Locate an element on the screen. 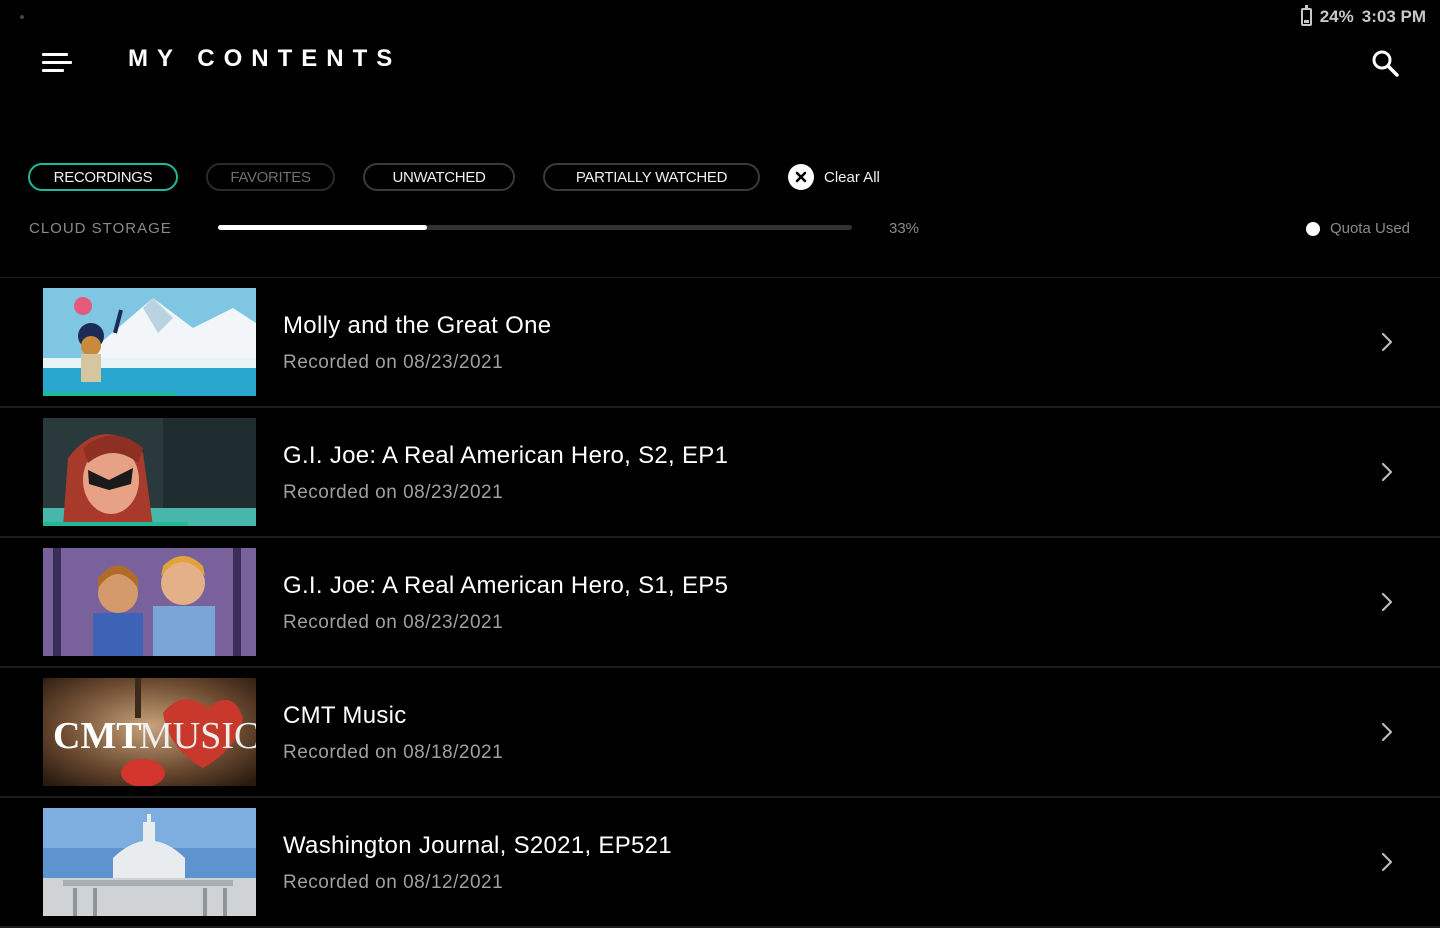  clear-all-button: Clear All is located at coordinates (834, 177).